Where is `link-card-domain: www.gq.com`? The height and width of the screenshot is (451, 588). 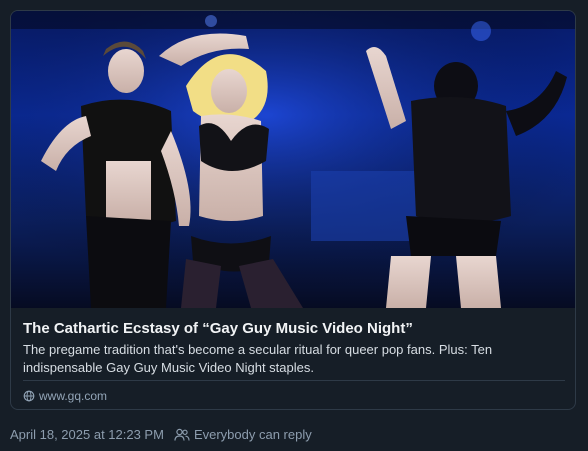
link-card-domain: www.gq.com is located at coordinates (65, 396).